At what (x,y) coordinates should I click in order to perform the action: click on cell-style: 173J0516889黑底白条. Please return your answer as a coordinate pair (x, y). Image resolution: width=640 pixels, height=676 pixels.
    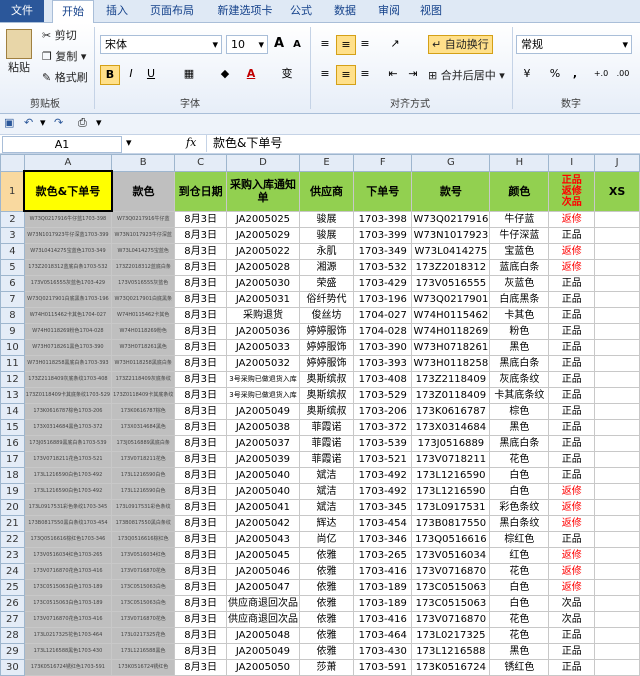
    Looking at the image, I should click on (143, 443).